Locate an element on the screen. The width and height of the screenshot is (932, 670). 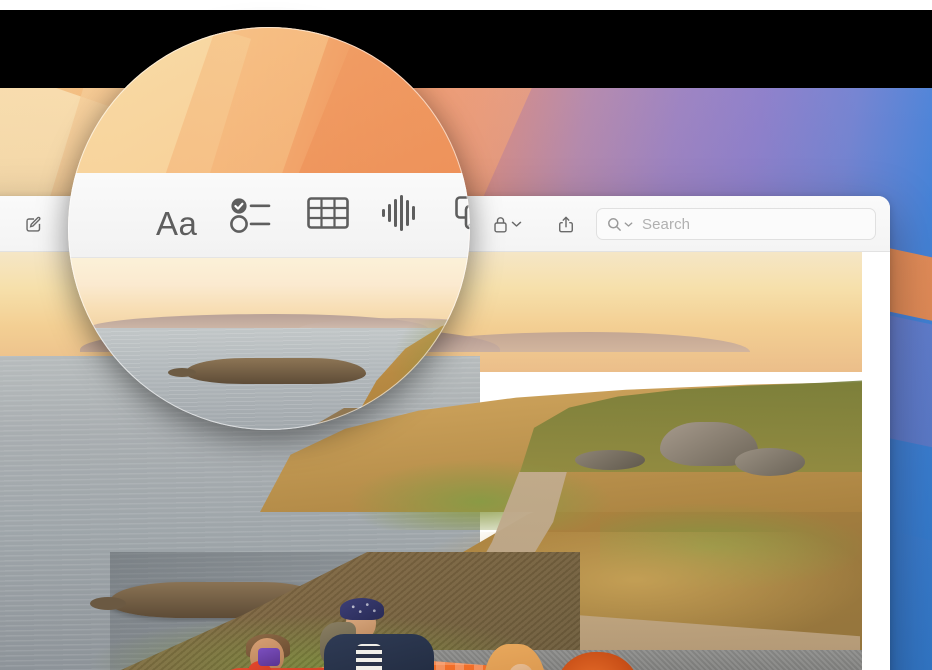
search-chevron-down-icon is located at coordinates (628, 224).